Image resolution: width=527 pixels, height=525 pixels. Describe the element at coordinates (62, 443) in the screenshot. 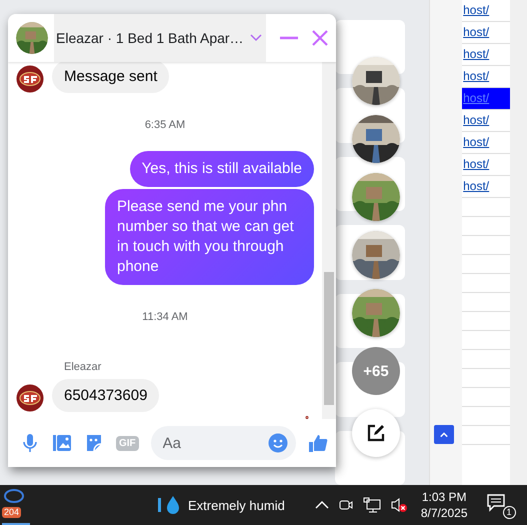

I see `image-icon` at that location.